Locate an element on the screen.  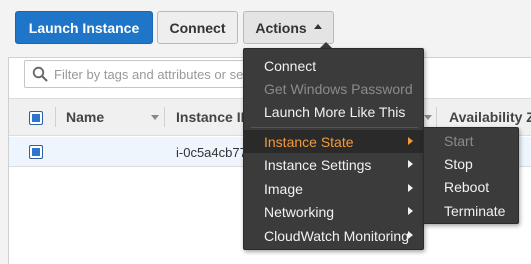
menu-item-connect: Connect is located at coordinates (333, 65).